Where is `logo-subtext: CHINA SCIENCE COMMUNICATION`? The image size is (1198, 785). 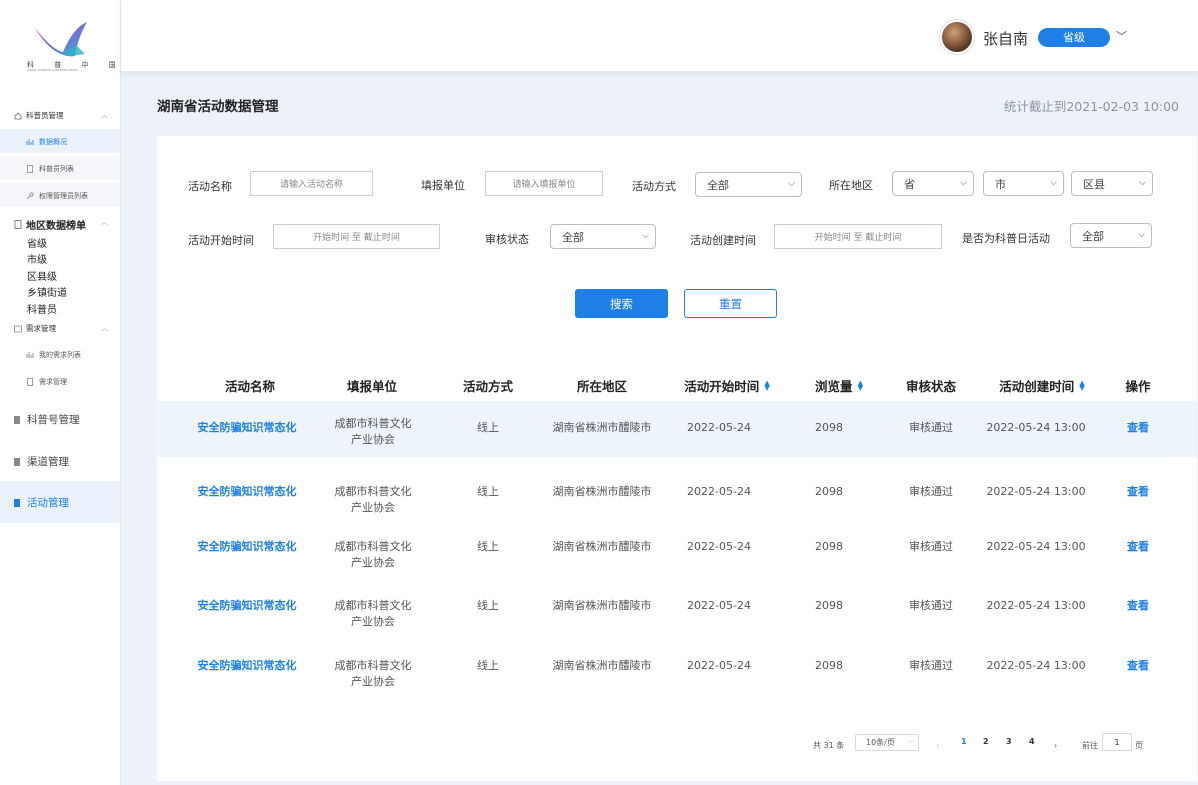
logo-subtext: CHINA SCIENCE COMMUNICATION is located at coordinates (52, 70).